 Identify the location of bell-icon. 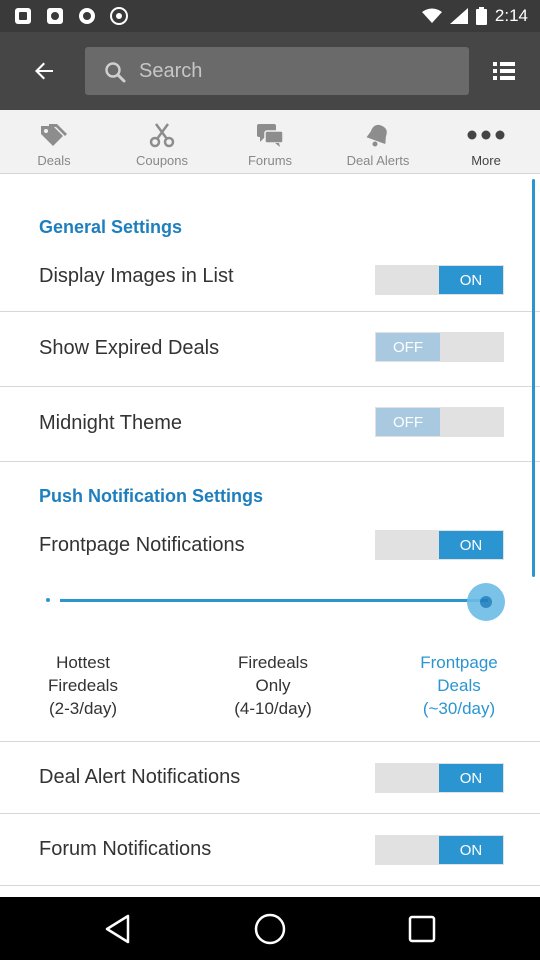
(376, 135).